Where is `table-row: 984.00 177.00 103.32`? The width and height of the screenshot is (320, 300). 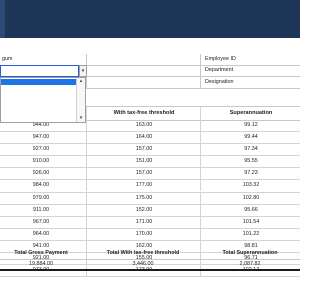 table-row: 984.00 177.00 103.32 is located at coordinates (150, 186).